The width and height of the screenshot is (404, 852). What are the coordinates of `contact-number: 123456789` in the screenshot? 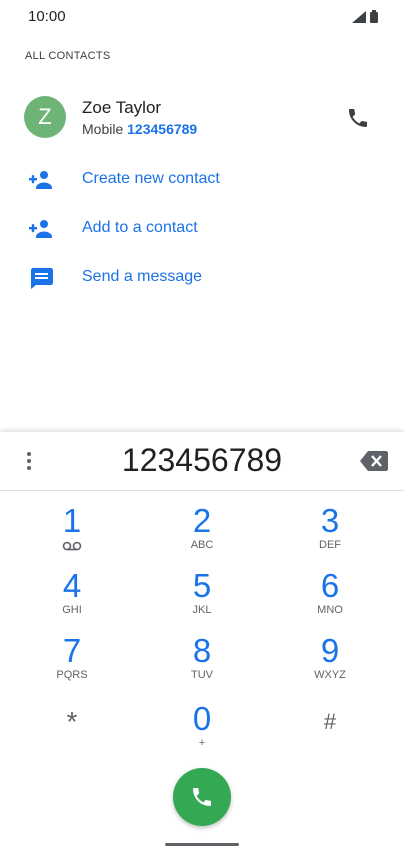 It's located at (162, 129).